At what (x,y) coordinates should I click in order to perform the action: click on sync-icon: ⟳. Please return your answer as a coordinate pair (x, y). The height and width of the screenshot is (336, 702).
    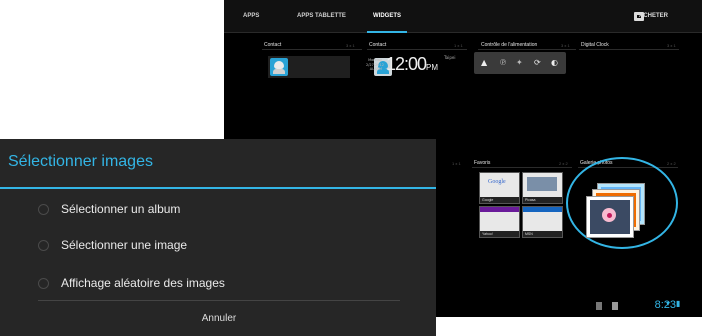
    Looking at the image, I should click on (537, 62).